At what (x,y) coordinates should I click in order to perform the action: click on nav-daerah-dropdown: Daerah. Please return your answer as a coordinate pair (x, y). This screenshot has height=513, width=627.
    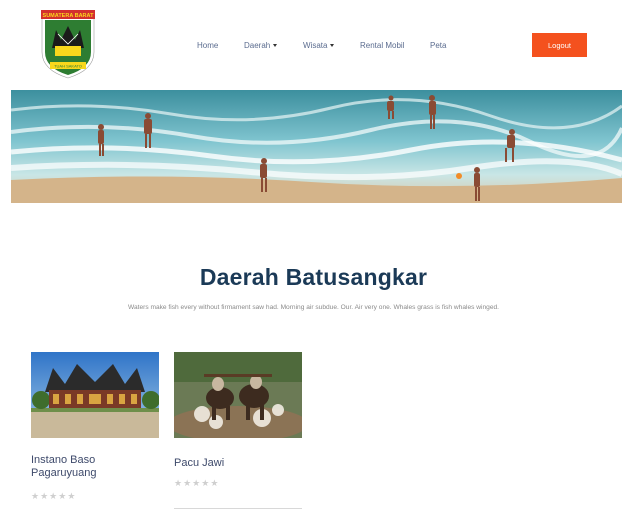
    Looking at the image, I should click on (261, 45).